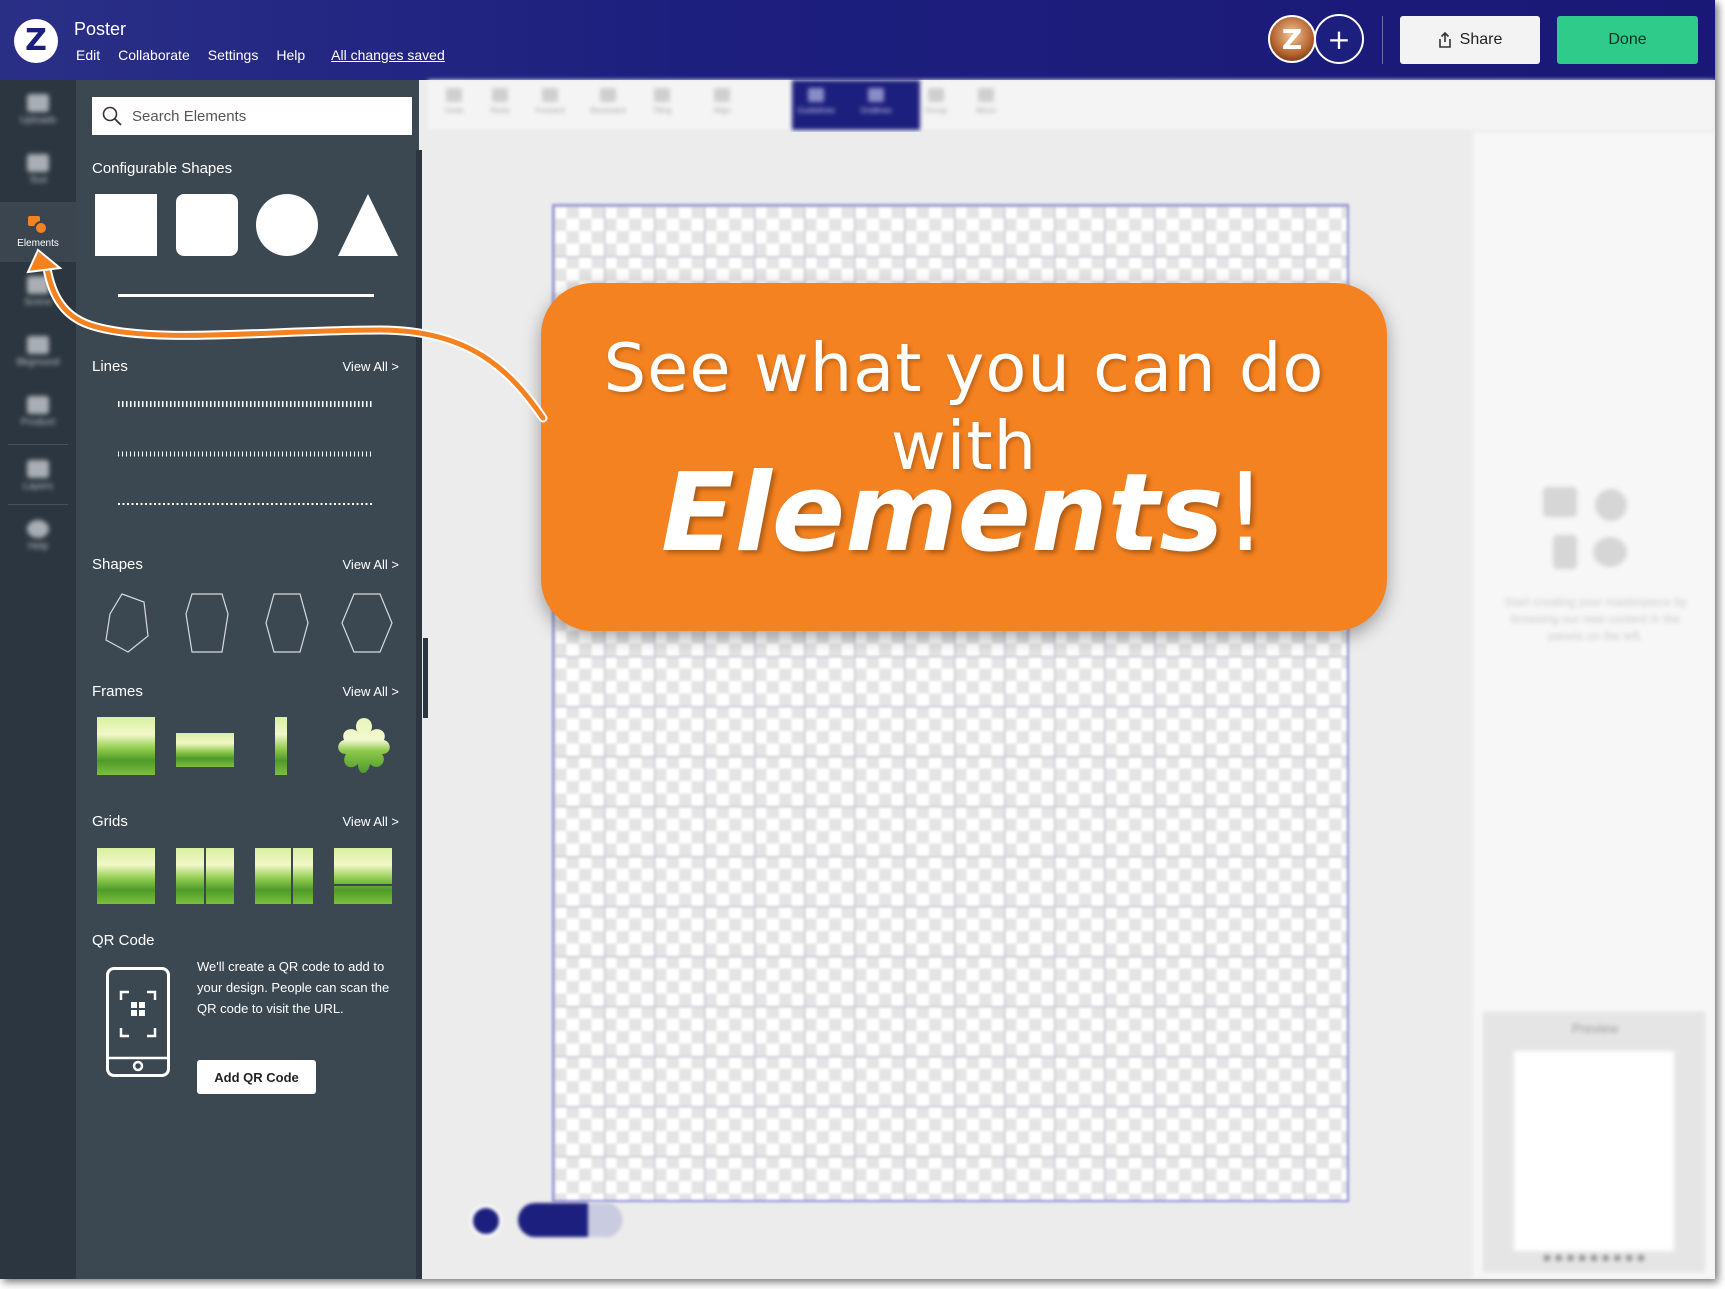  What do you see at coordinates (290, 55) in the screenshot?
I see `menu-help: Help` at bounding box center [290, 55].